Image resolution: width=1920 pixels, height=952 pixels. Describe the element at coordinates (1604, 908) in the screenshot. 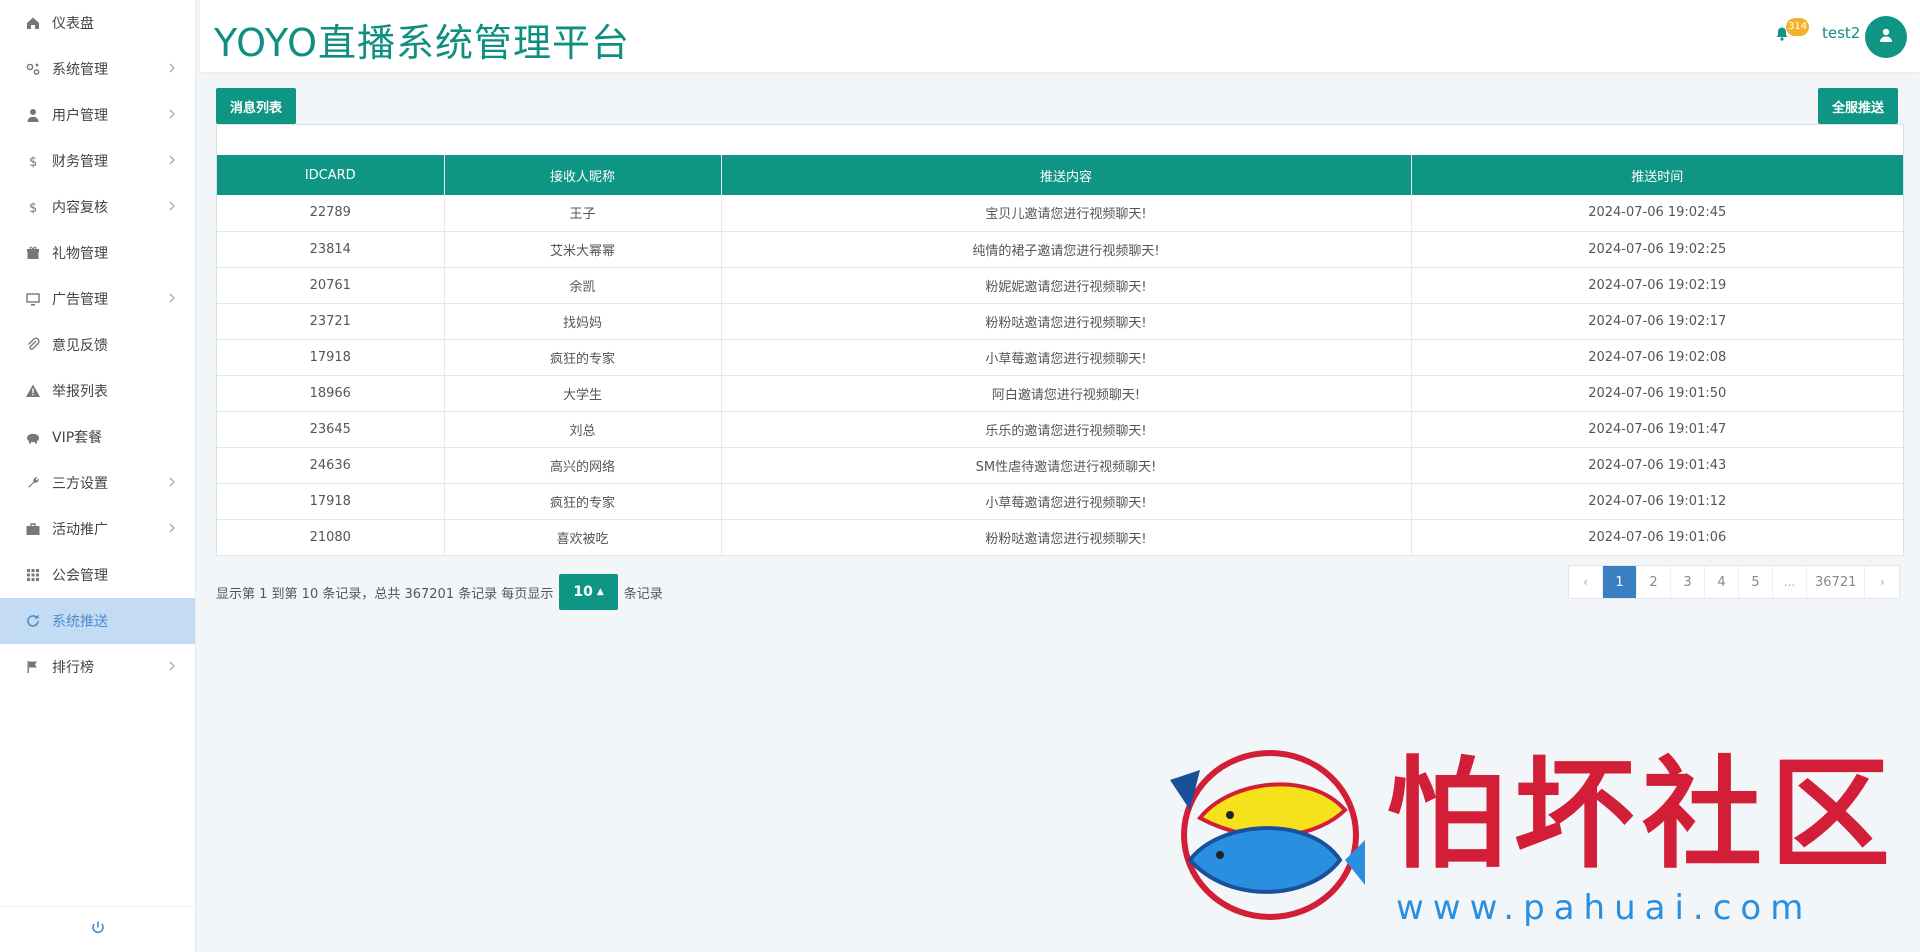

I see `watermark-url: www.pahuai.com` at that location.